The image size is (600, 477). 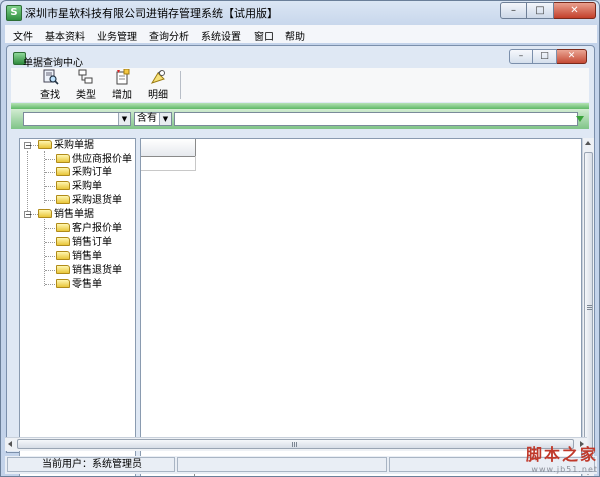 I want to click on menu-system-settings: 系统设置, so click(x=221, y=35).